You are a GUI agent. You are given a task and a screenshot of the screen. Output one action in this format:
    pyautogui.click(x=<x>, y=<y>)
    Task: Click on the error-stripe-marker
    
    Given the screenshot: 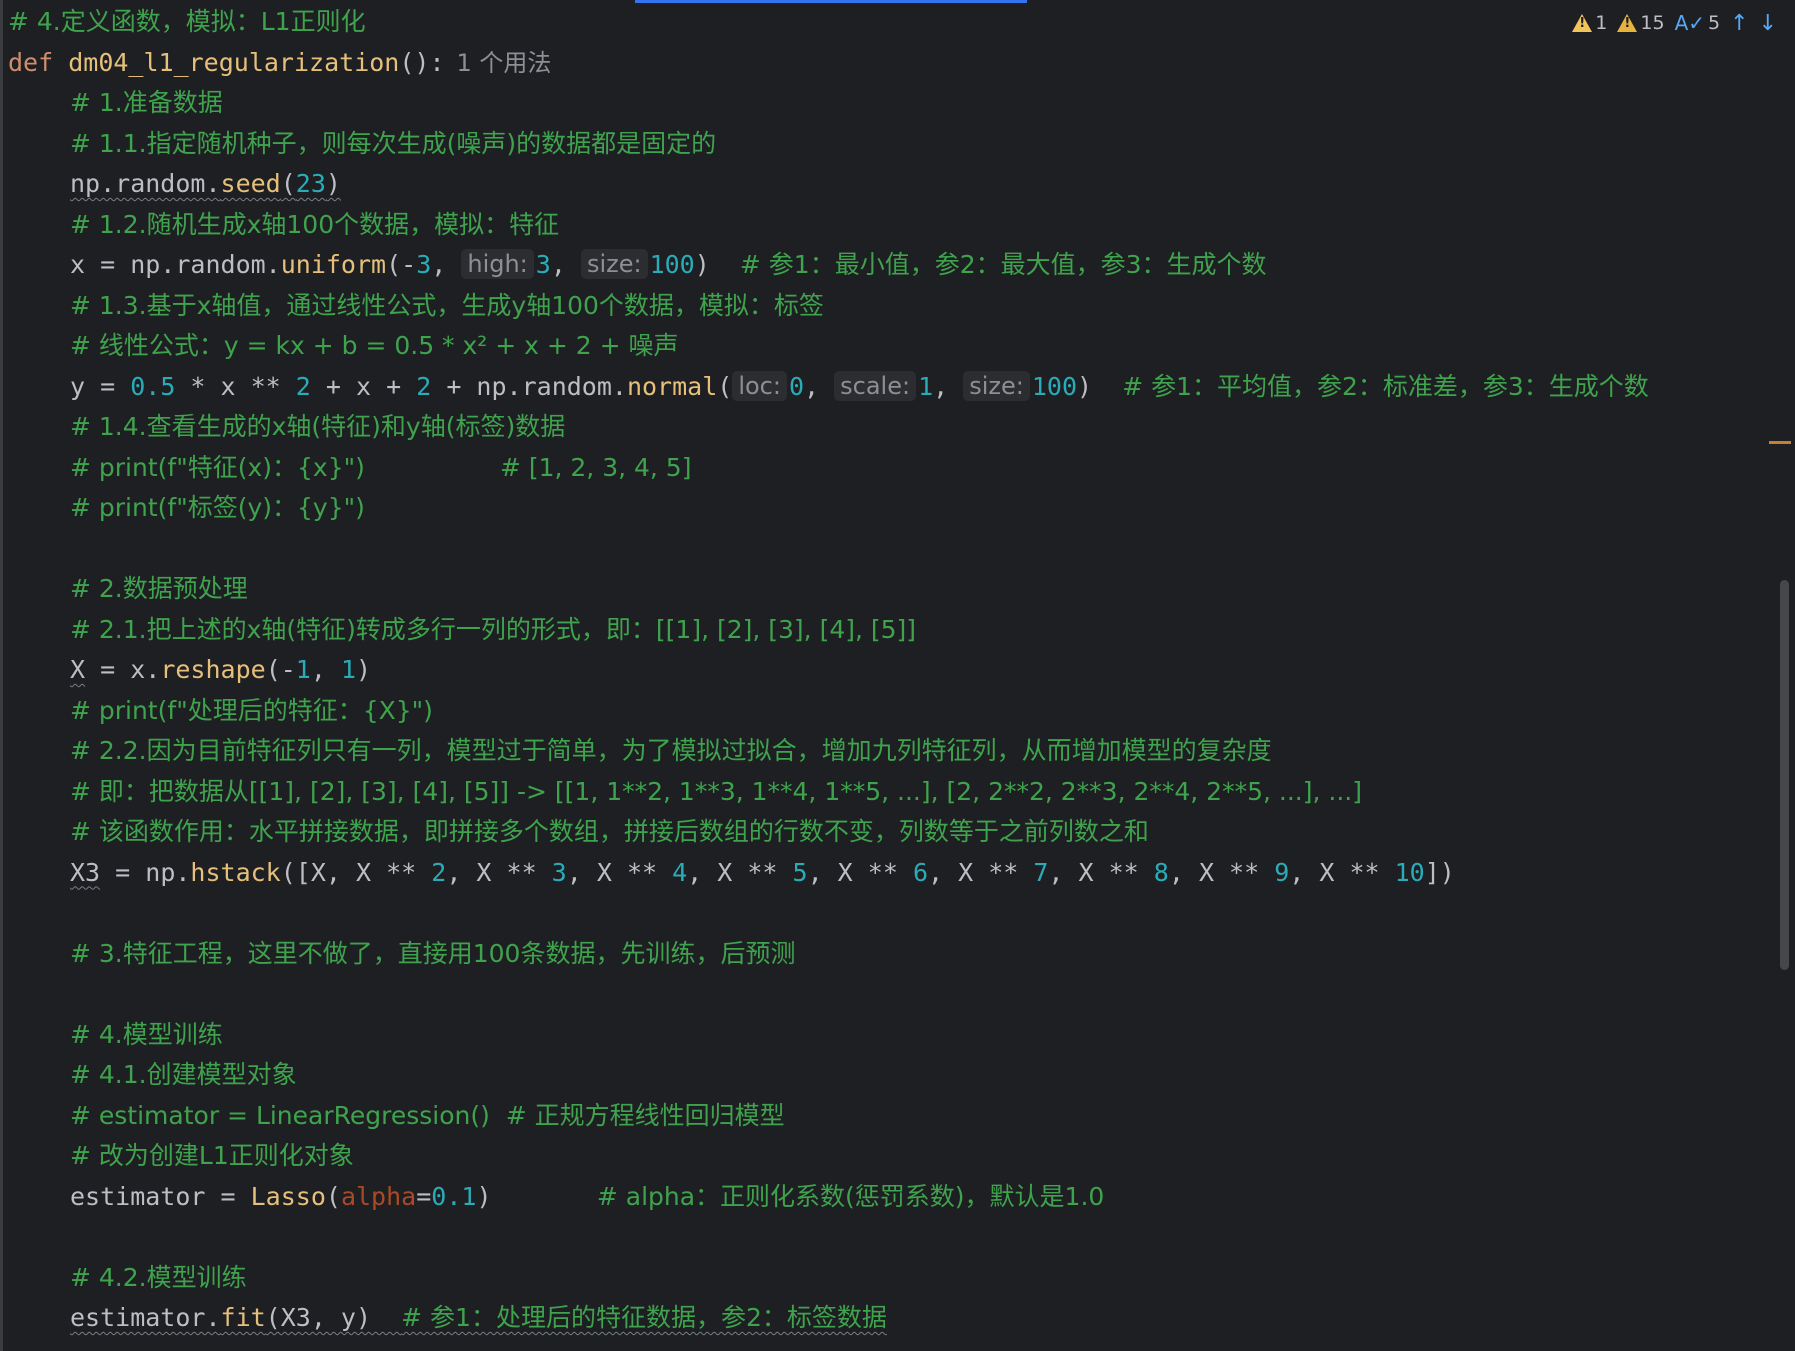 What is the action you would take?
    pyautogui.click(x=1780, y=442)
    